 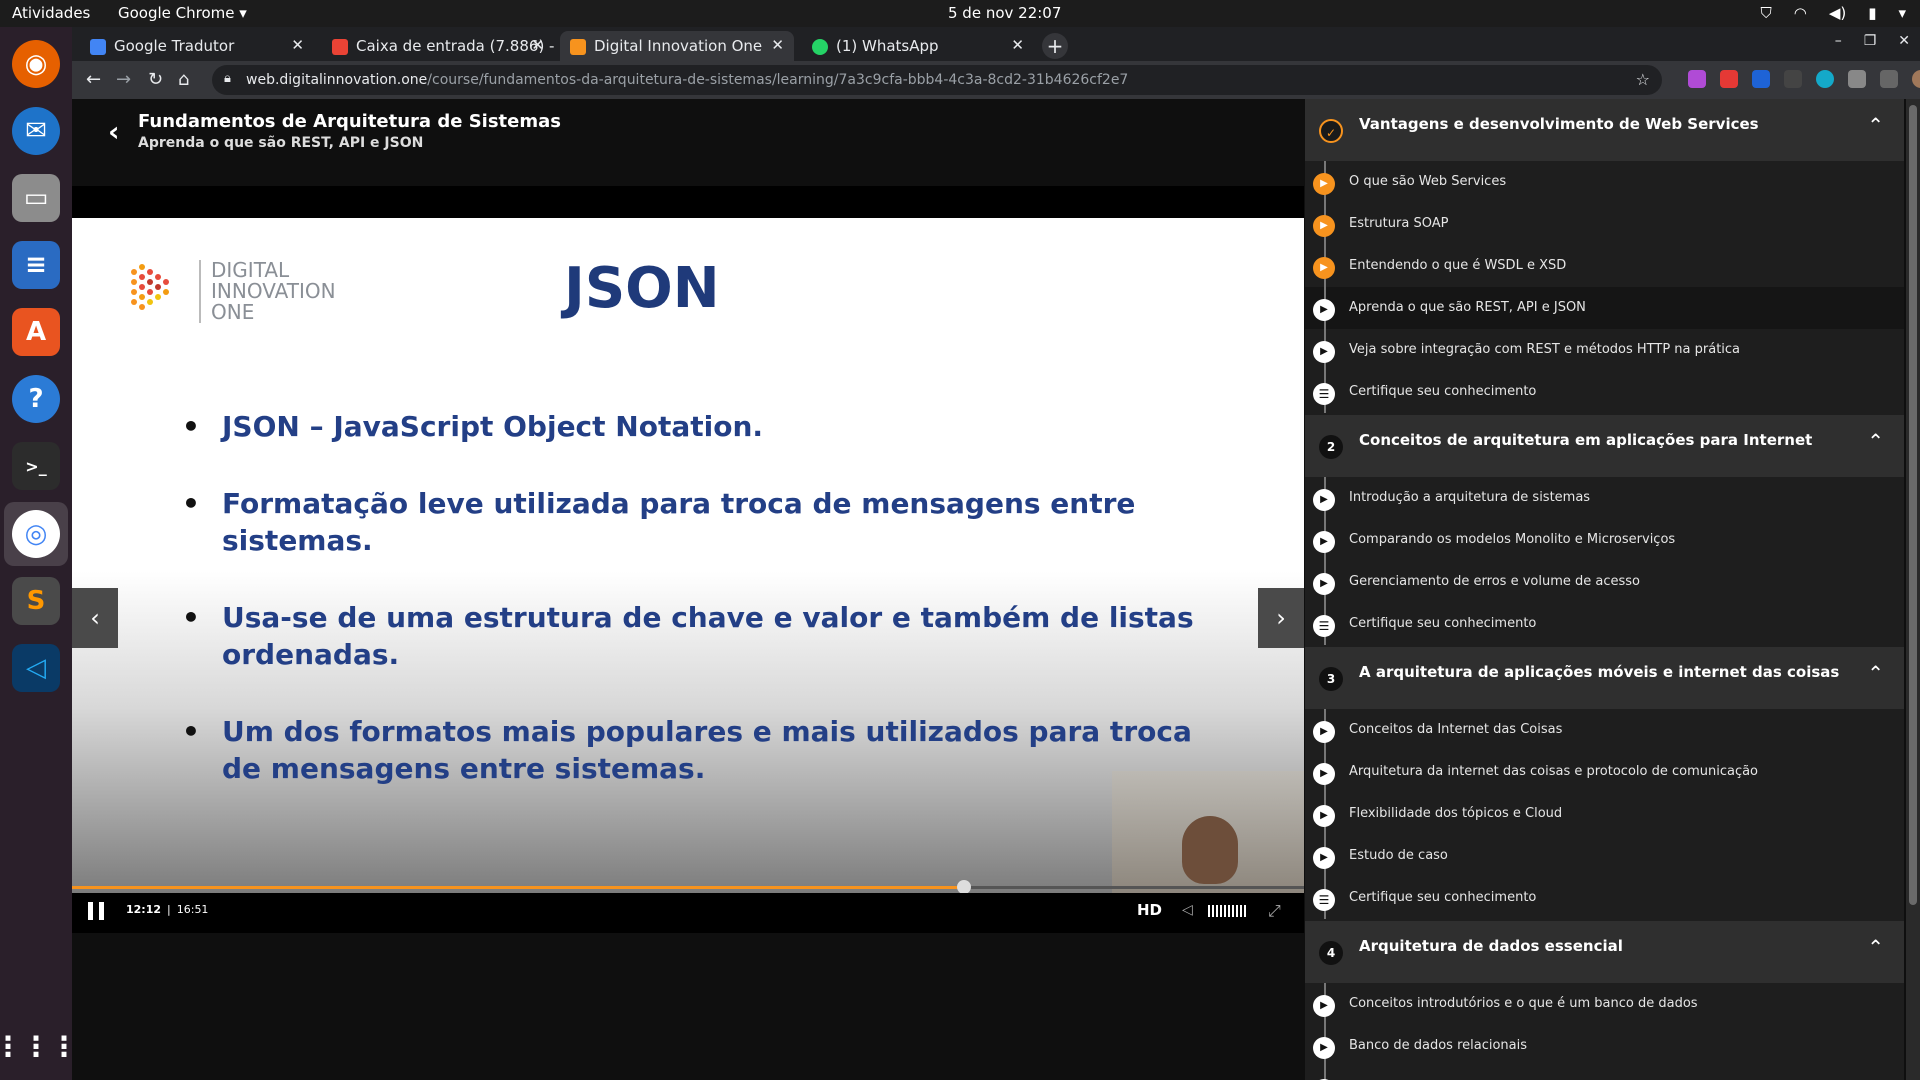 What do you see at coordinates (1904, 41) in the screenshot?
I see `close-window-icon: ✕` at bounding box center [1904, 41].